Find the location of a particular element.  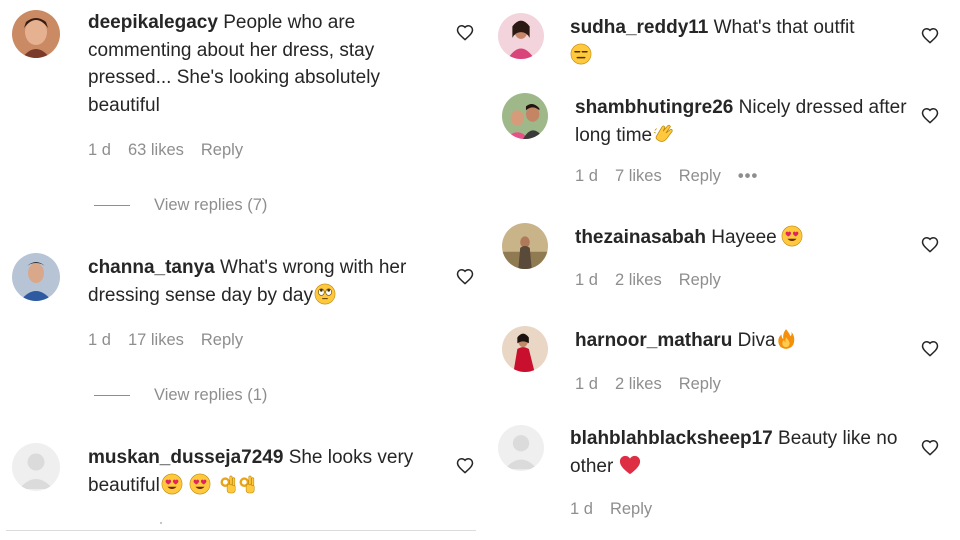

comment-body: Hayeee is located at coordinates (744, 237).